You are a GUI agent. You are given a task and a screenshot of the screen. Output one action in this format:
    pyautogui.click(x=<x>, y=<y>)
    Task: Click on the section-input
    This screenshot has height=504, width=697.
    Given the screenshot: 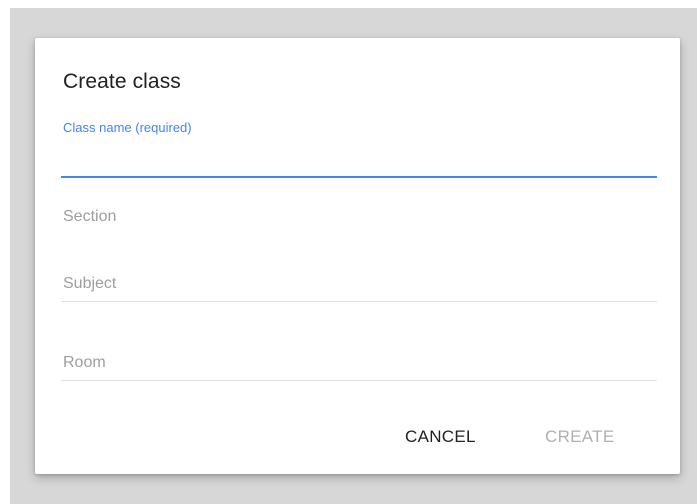 What is the action you would take?
    pyautogui.click(x=359, y=221)
    